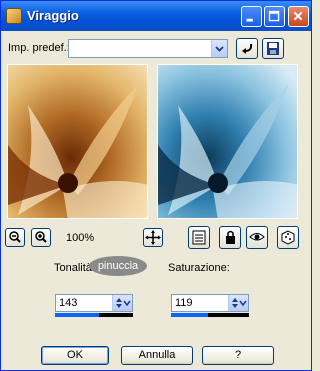 The image size is (320, 371). Describe the element at coordinates (148, 48) in the screenshot. I see `preset-combo` at that location.